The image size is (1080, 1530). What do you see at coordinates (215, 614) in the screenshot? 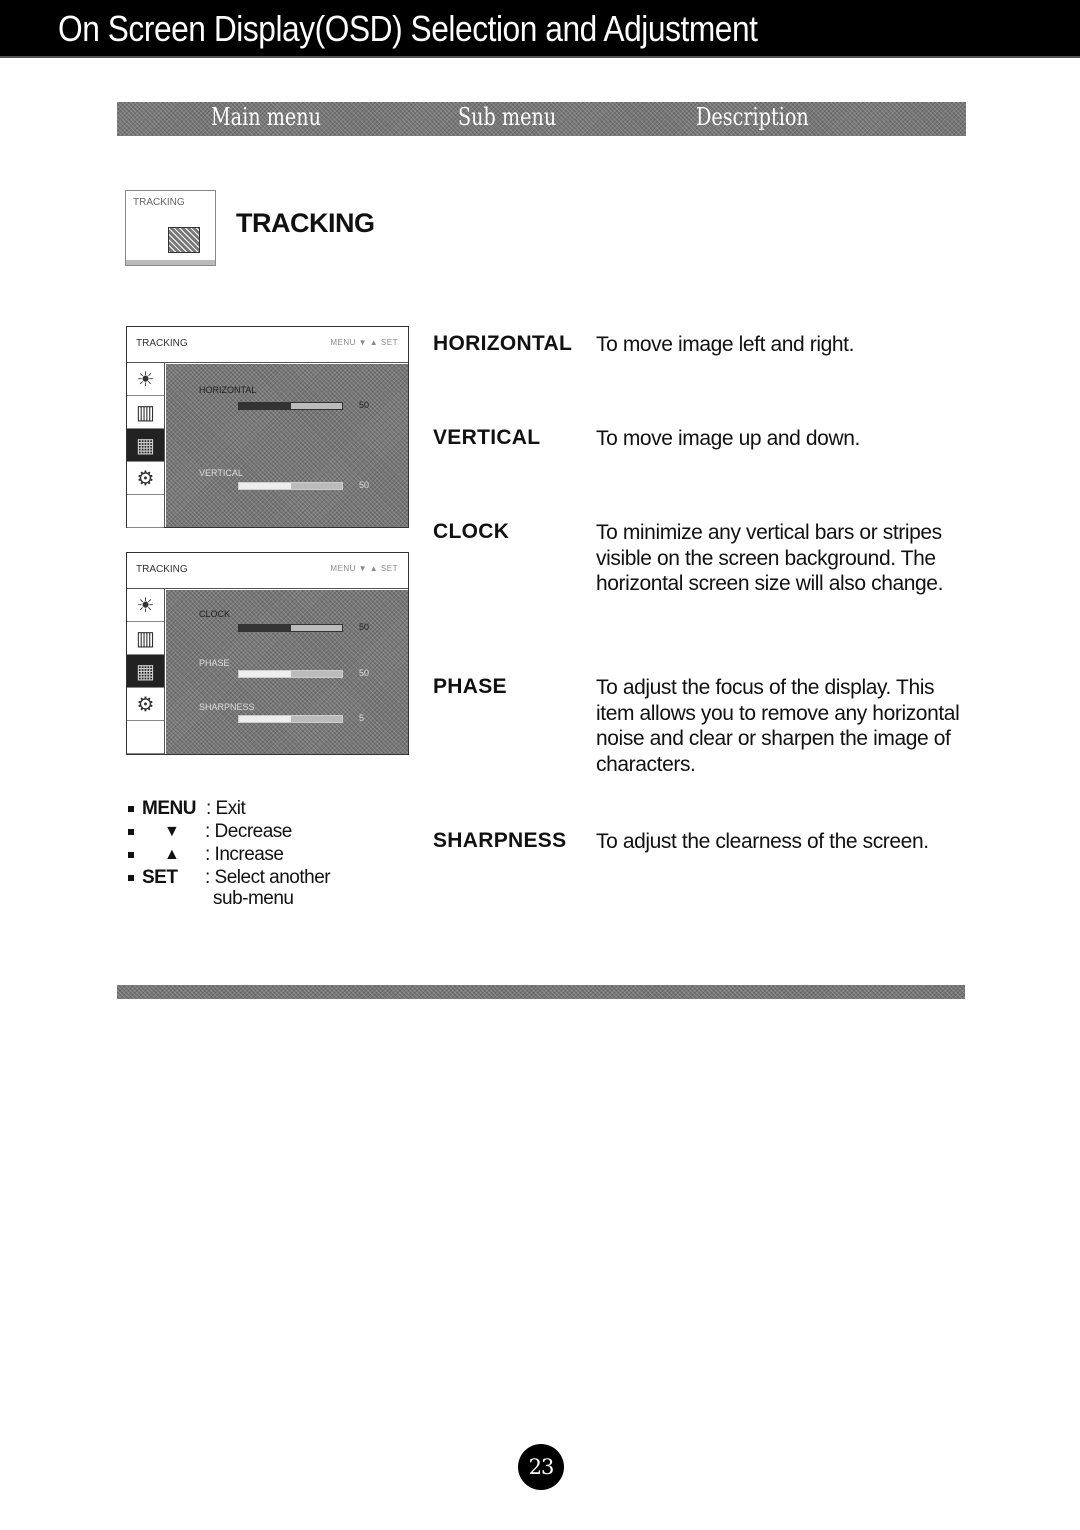
I see `osd-item-label: CLOCK` at bounding box center [215, 614].